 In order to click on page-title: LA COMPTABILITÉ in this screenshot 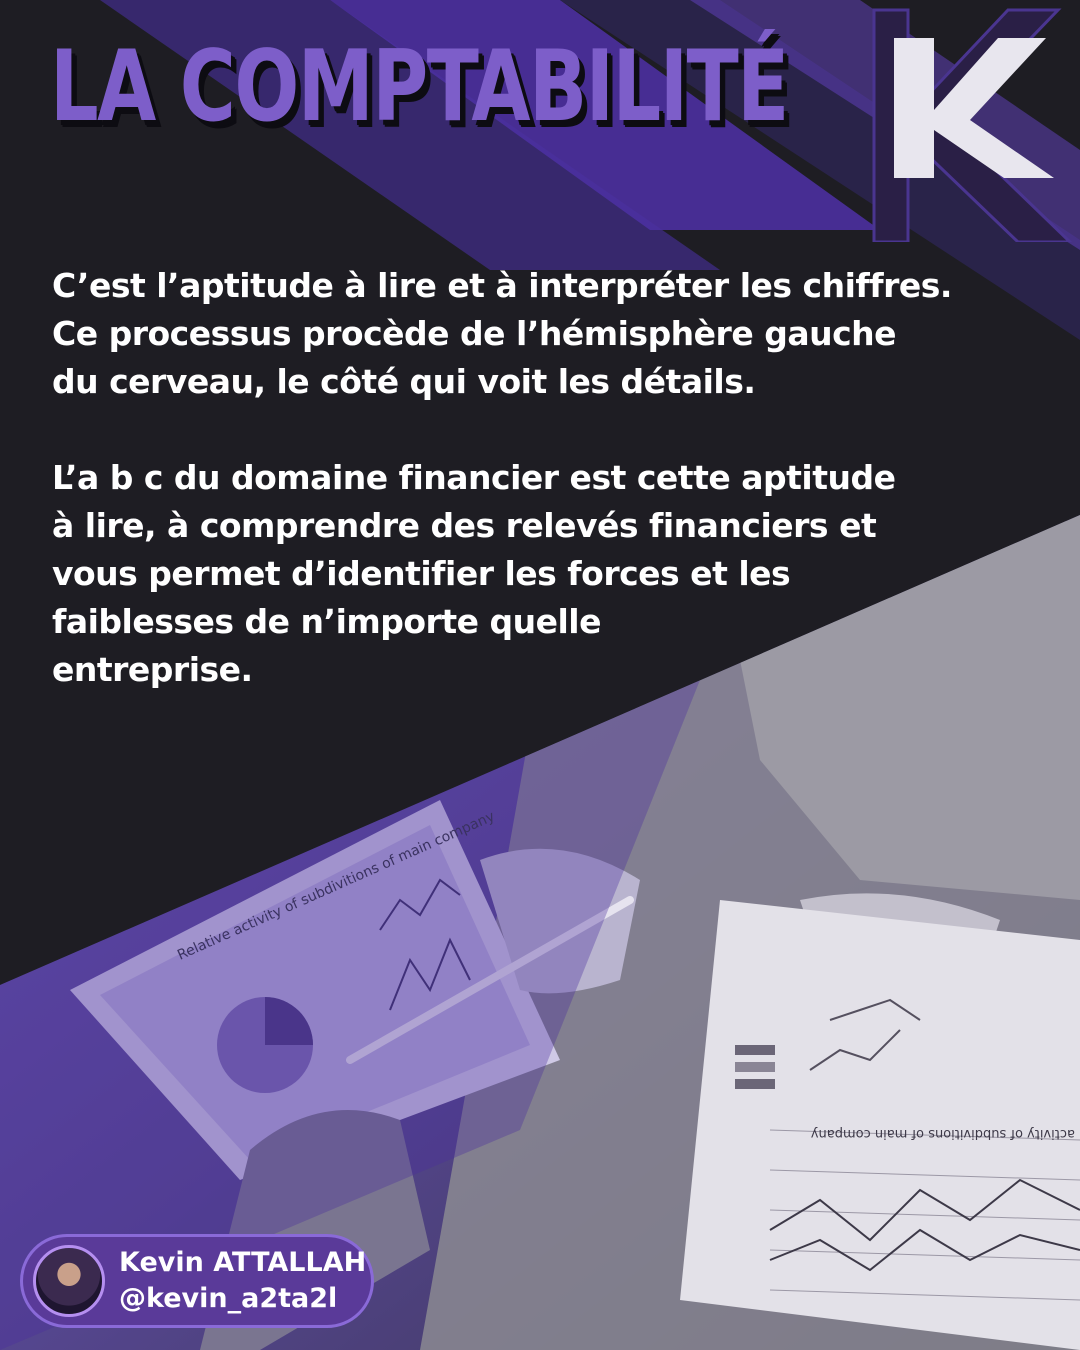, I will do `click(419, 87)`.